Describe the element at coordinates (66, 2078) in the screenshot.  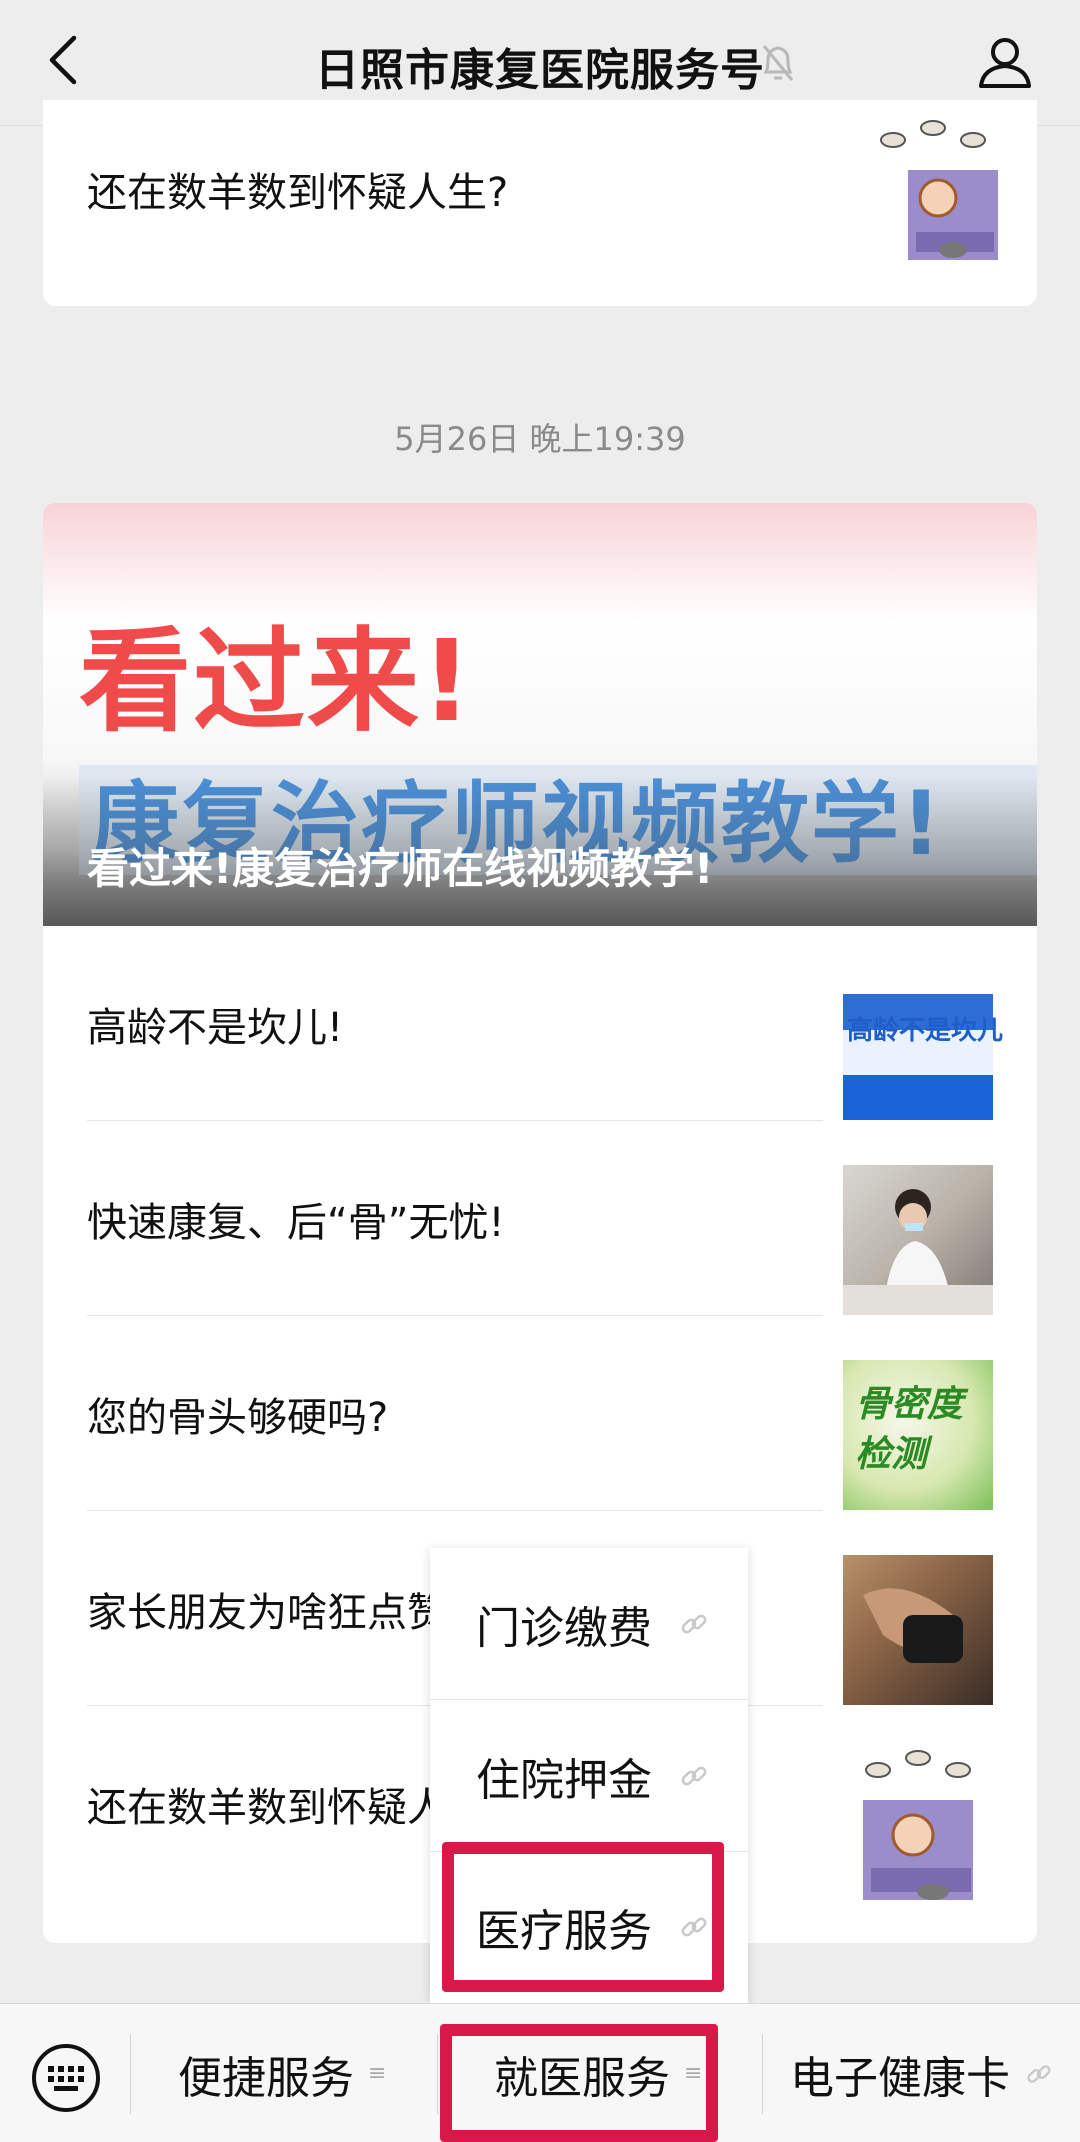
I see `keyboard-icon` at that location.